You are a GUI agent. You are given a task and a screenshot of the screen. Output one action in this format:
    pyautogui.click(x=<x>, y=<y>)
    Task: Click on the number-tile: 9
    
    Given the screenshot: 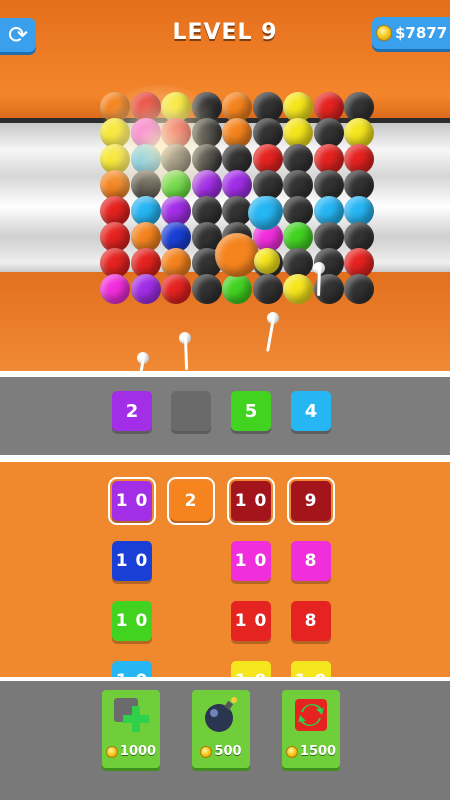 What is the action you would take?
    pyautogui.click(x=311, y=501)
    